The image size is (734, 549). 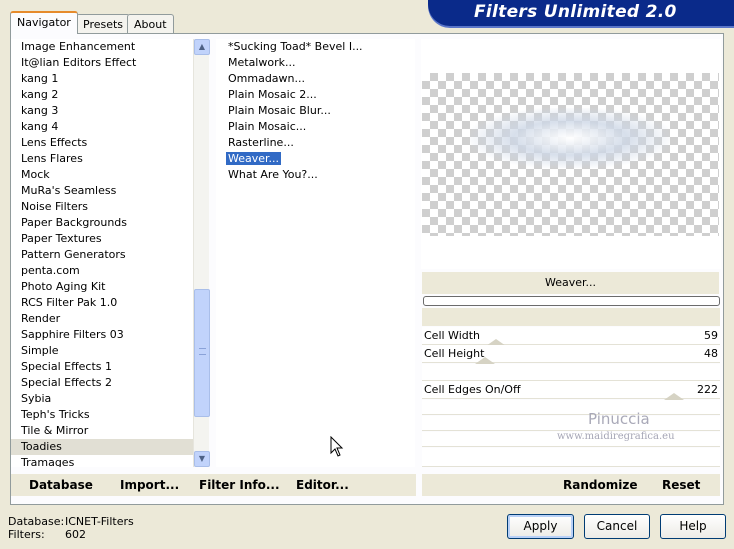 I want to click on filters-value: 602, so click(x=75, y=534).